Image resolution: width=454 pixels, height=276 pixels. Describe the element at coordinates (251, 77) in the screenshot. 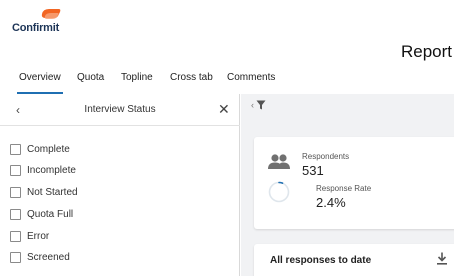

I see `tab-comments: Comments` at that location.